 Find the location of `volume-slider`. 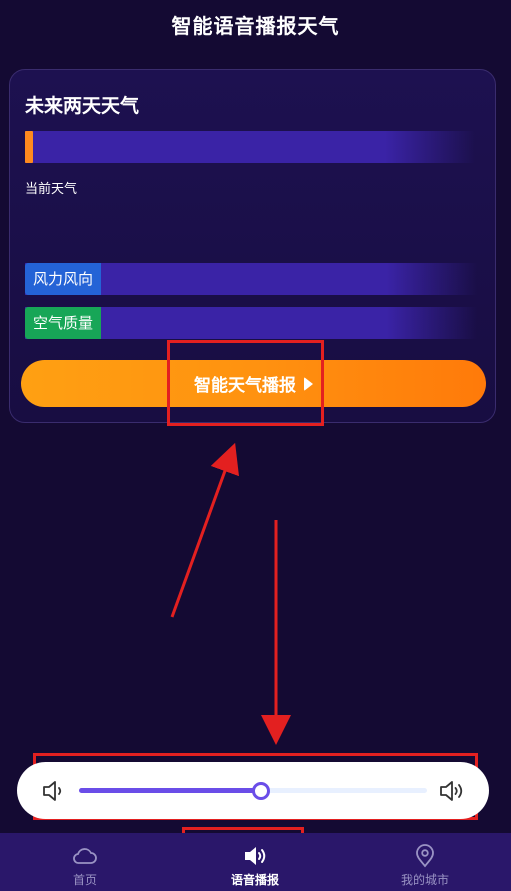

volume-slider is located at coordinates (253, 791).